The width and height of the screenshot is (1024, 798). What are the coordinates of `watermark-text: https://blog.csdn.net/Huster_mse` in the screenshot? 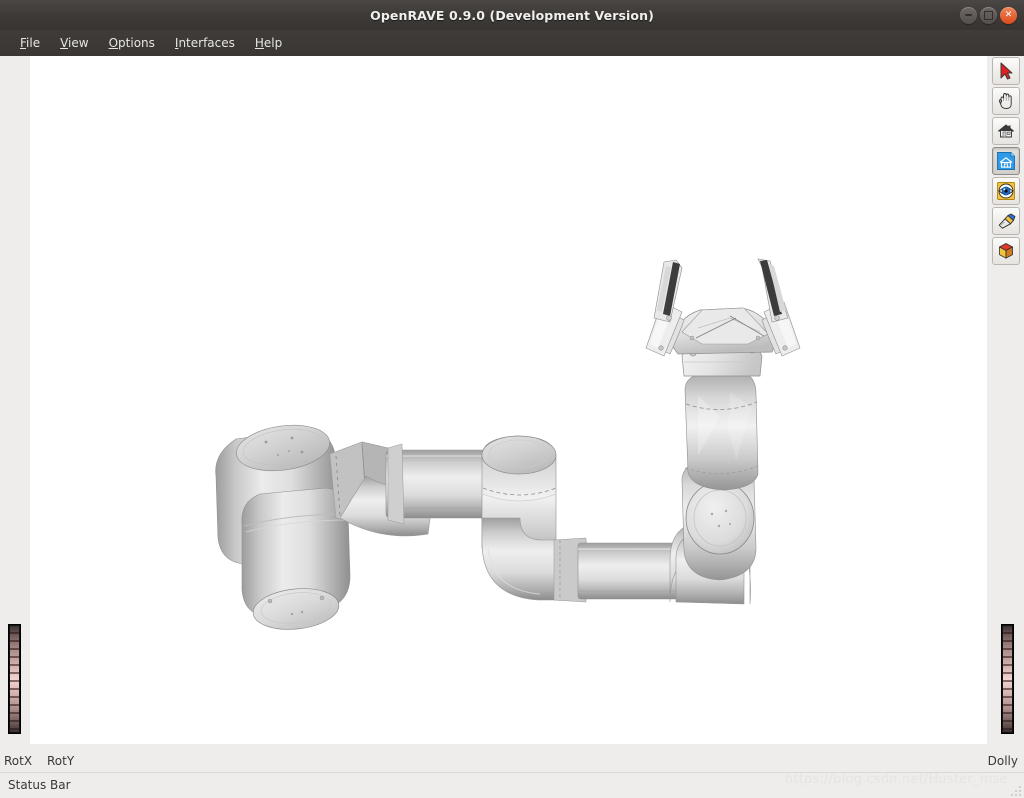 It's located at (896, 779).